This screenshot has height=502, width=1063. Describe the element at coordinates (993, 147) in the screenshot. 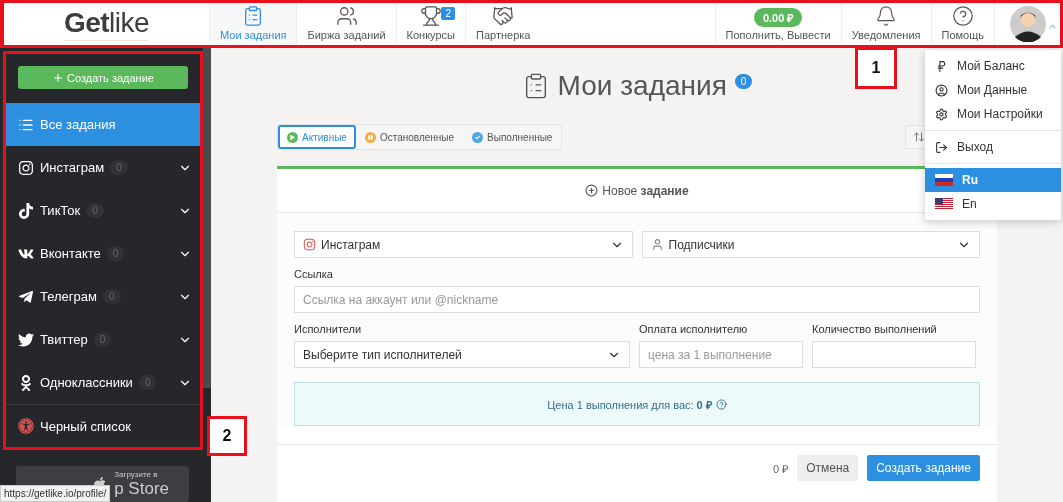

I see `menu-item: Выход` at that location.